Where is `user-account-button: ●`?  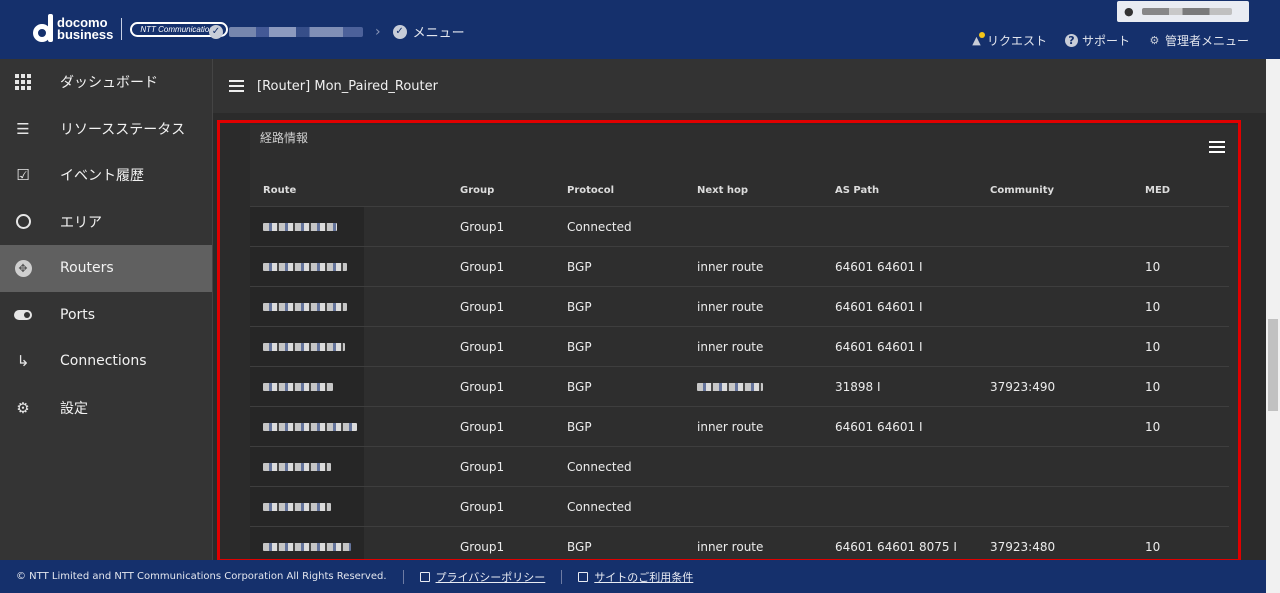 user-account-button: ● is located at coordinates (1183, 11).